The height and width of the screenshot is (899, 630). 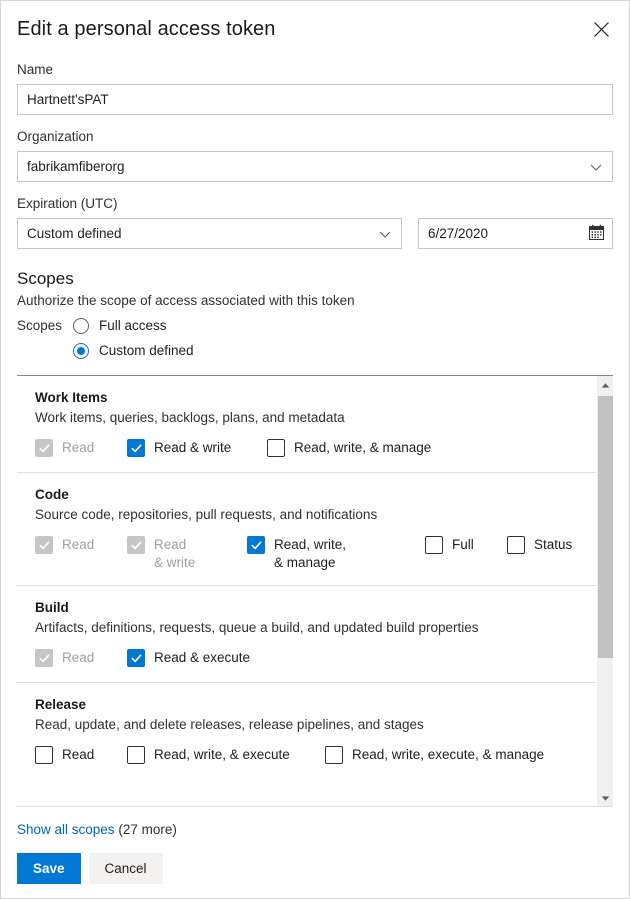 I want to click on caret-down-icon, so click(x=605, y=798).